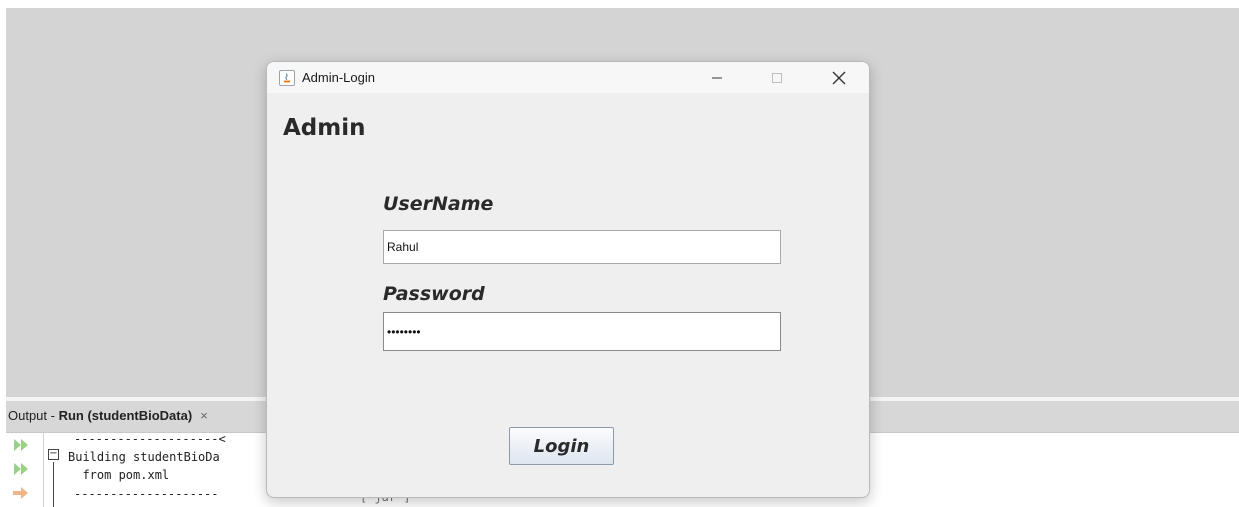 This screenshot has height=507, width=1239. What do you see at coordinates (438, 204) in the screenshot?
I see `username-label: UserName` at bounding box center [438, 204].